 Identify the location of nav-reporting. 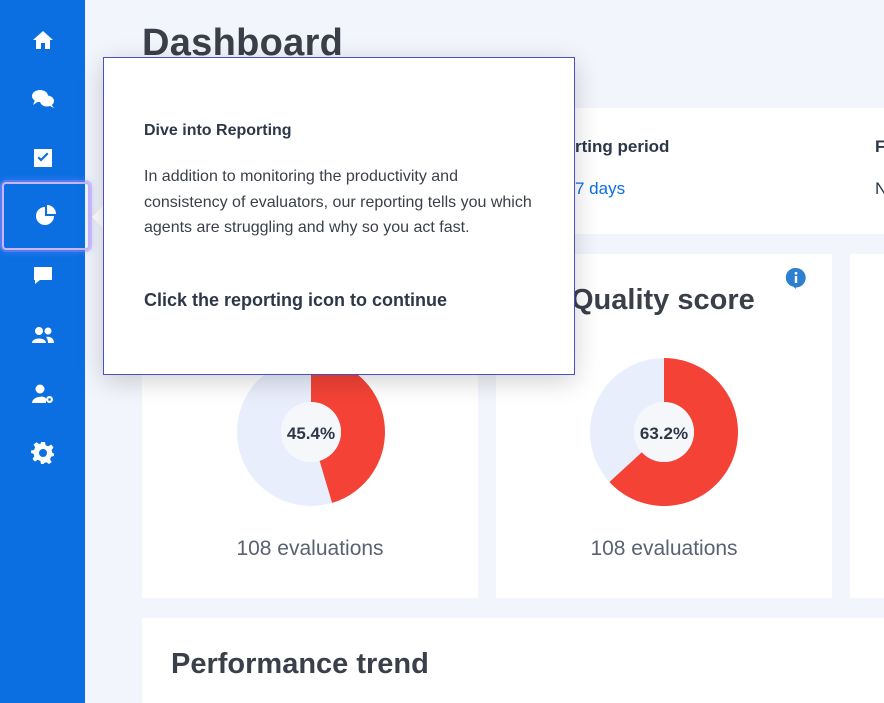
(46, 216).